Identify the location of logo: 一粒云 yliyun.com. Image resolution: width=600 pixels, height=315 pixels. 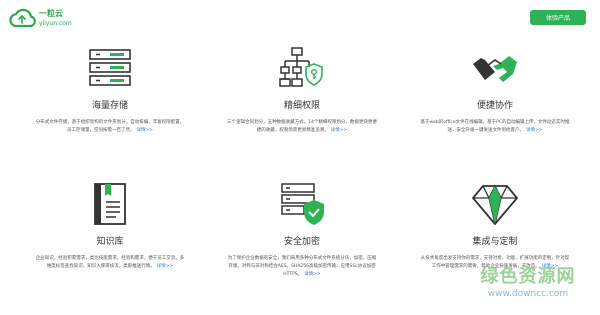
(40, 18).